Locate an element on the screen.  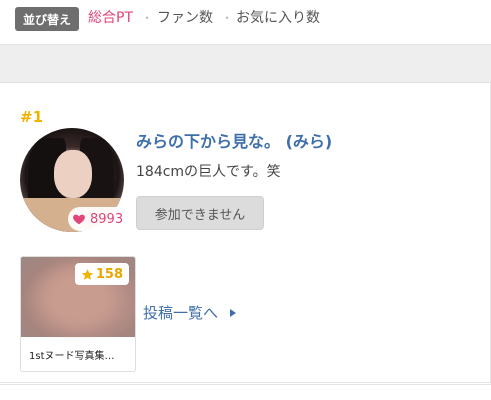
post-list-link-label: 投稿一覧へ is located at coordinates (181, 313).